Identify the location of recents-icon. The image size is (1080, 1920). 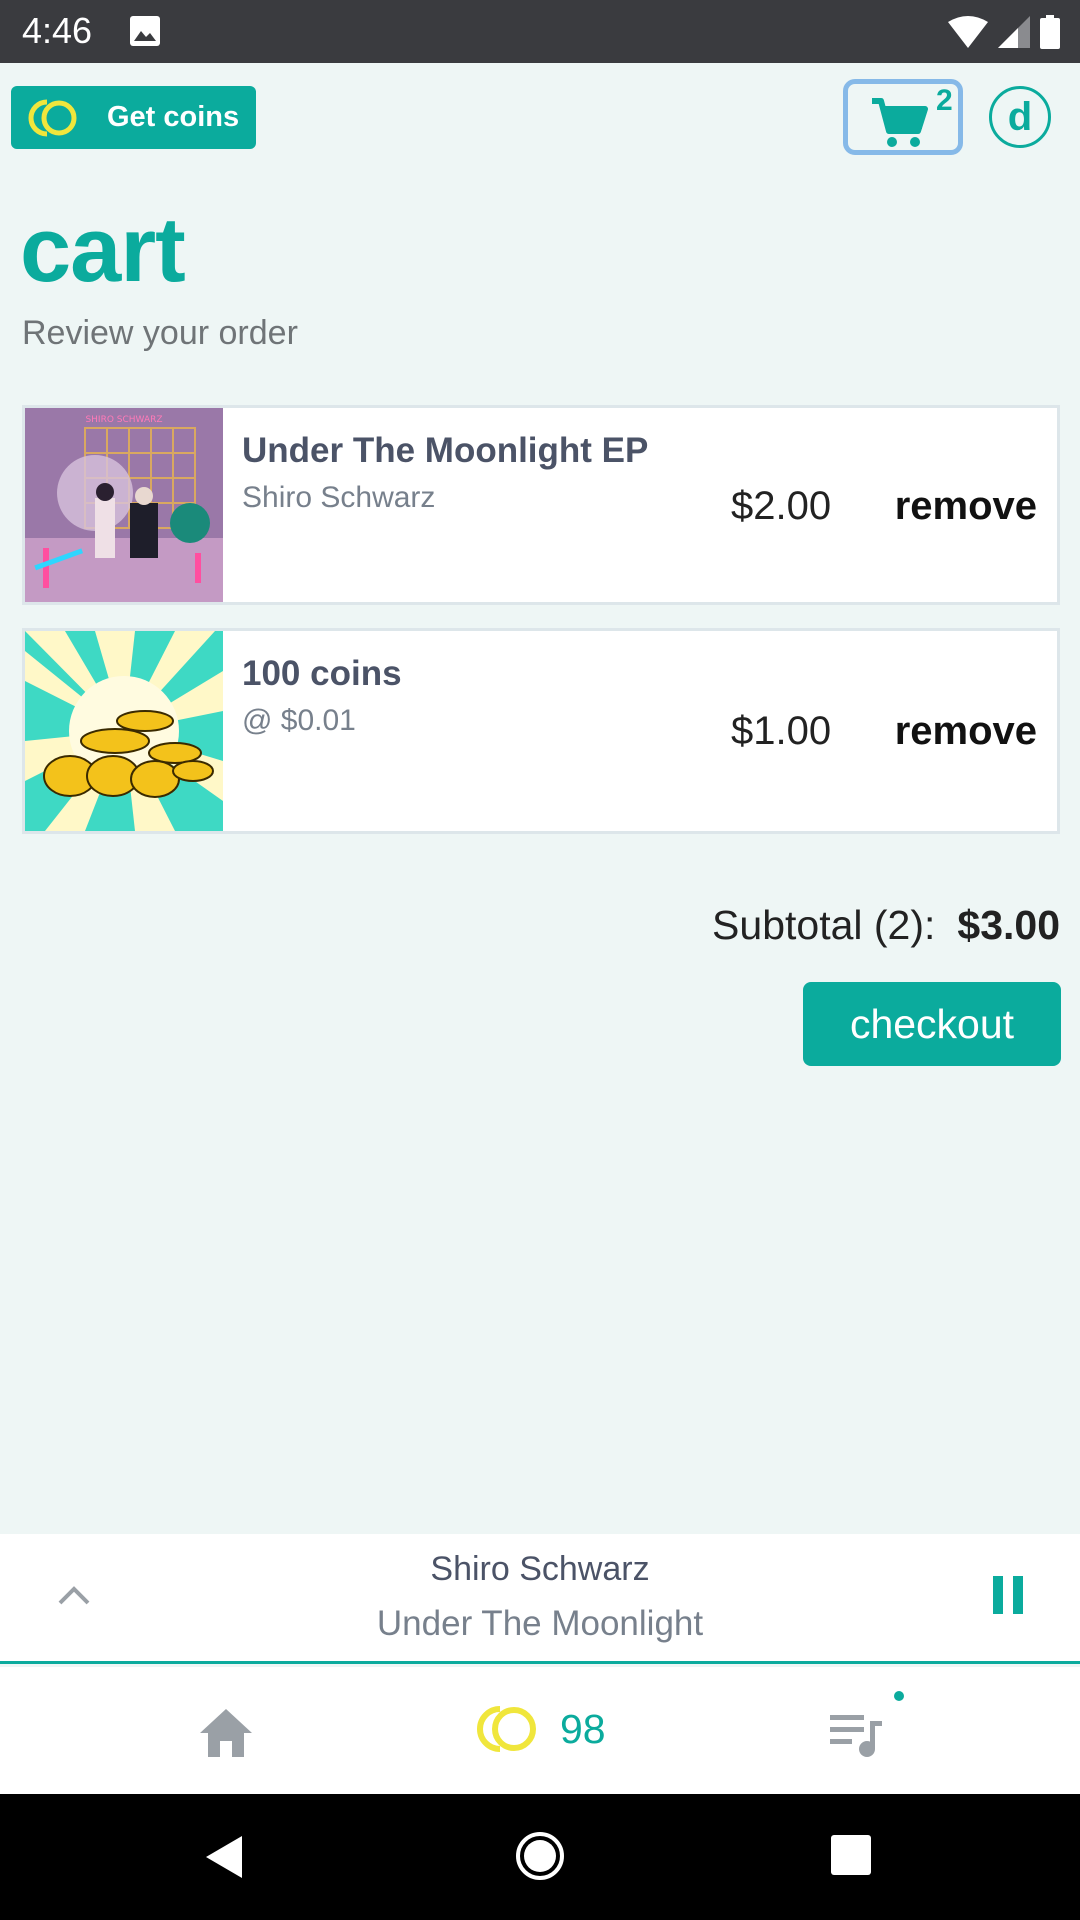
(851, 1855).